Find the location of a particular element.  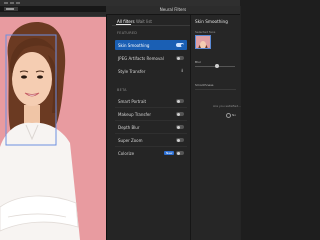

filter-row-super-zoom: Super Zoom is located at coordinates (151, 140).